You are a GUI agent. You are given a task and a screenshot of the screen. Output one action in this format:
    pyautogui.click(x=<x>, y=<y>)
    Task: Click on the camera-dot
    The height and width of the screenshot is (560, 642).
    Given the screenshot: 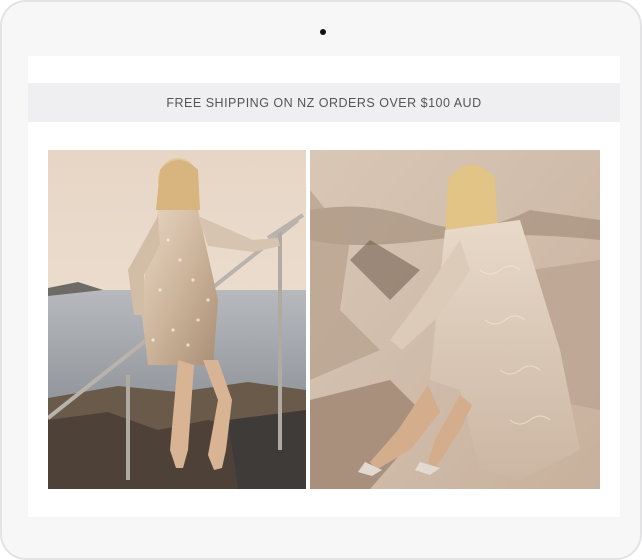 What is the action you would take?
    pyautogui.click(x=323, y=32)
    